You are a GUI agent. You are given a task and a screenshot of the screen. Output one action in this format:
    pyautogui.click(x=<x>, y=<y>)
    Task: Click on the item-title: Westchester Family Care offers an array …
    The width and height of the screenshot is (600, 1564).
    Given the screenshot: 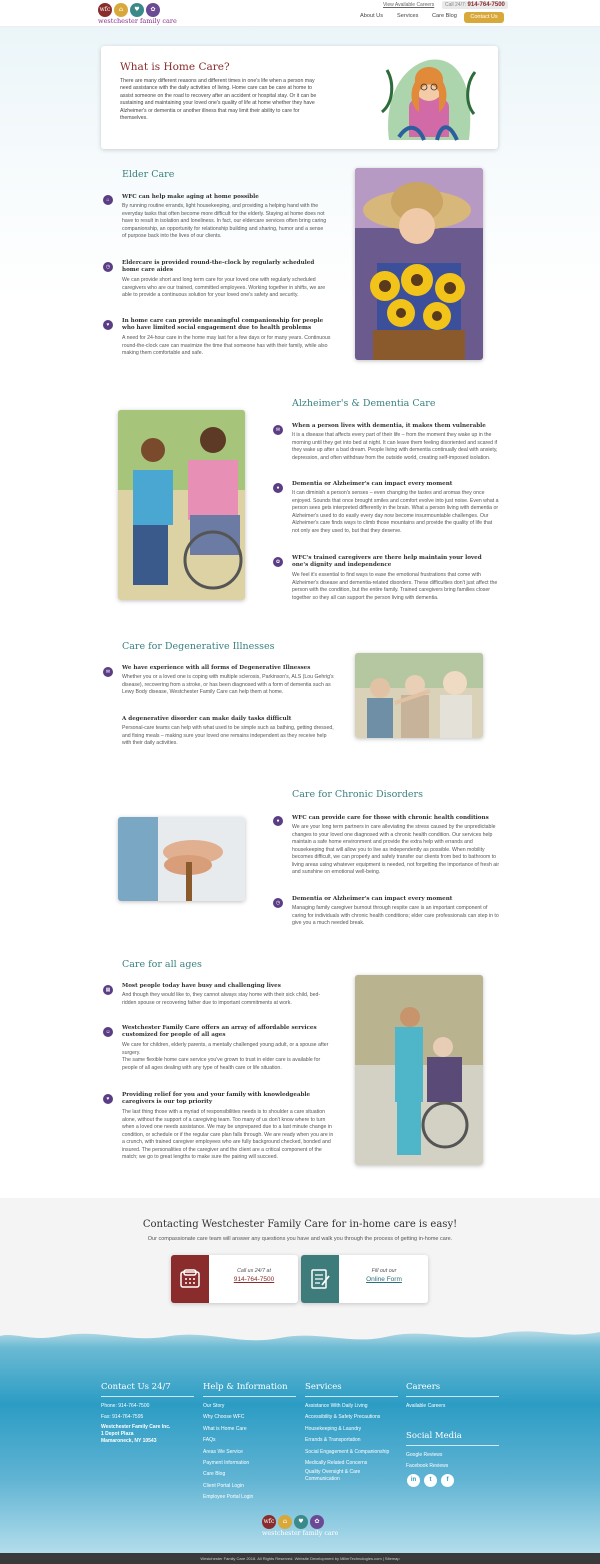 What is the action you would take?
    pyautogui.click(x=219, y=1032)
    